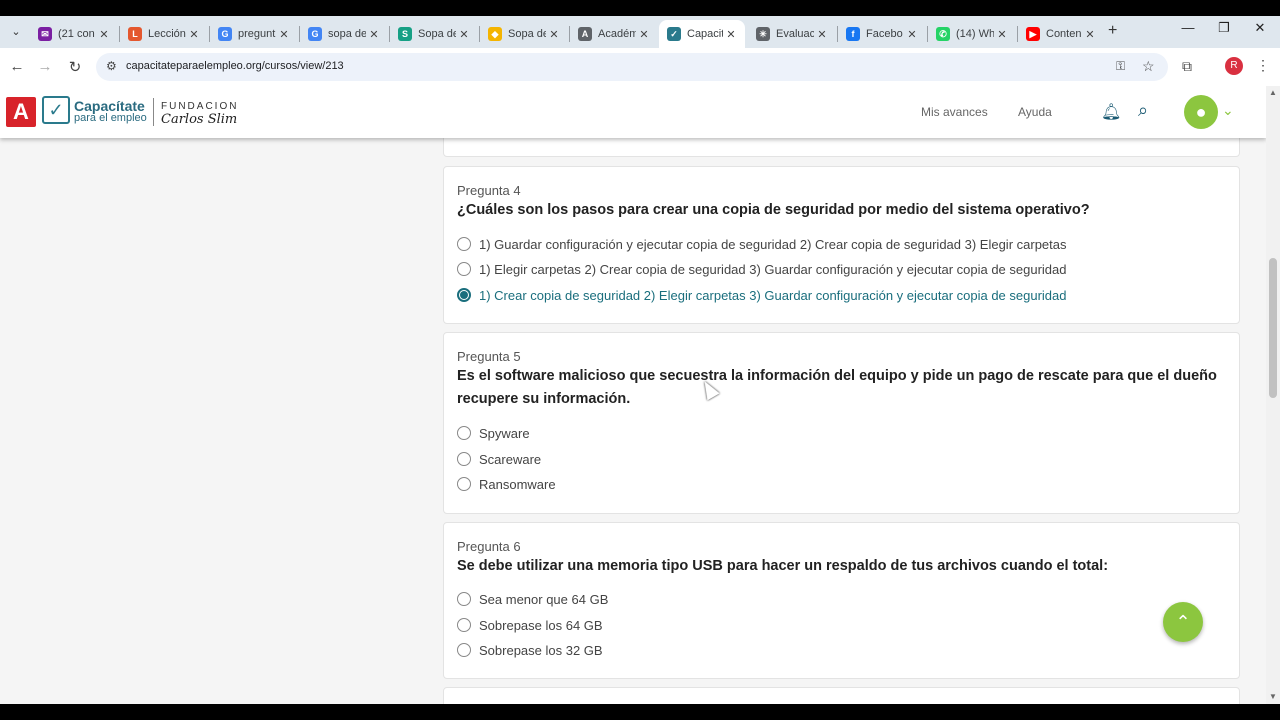 This screenshot has height=720, width=1280. I want to click on window-close-icon: ✕, so click(1260, 28).